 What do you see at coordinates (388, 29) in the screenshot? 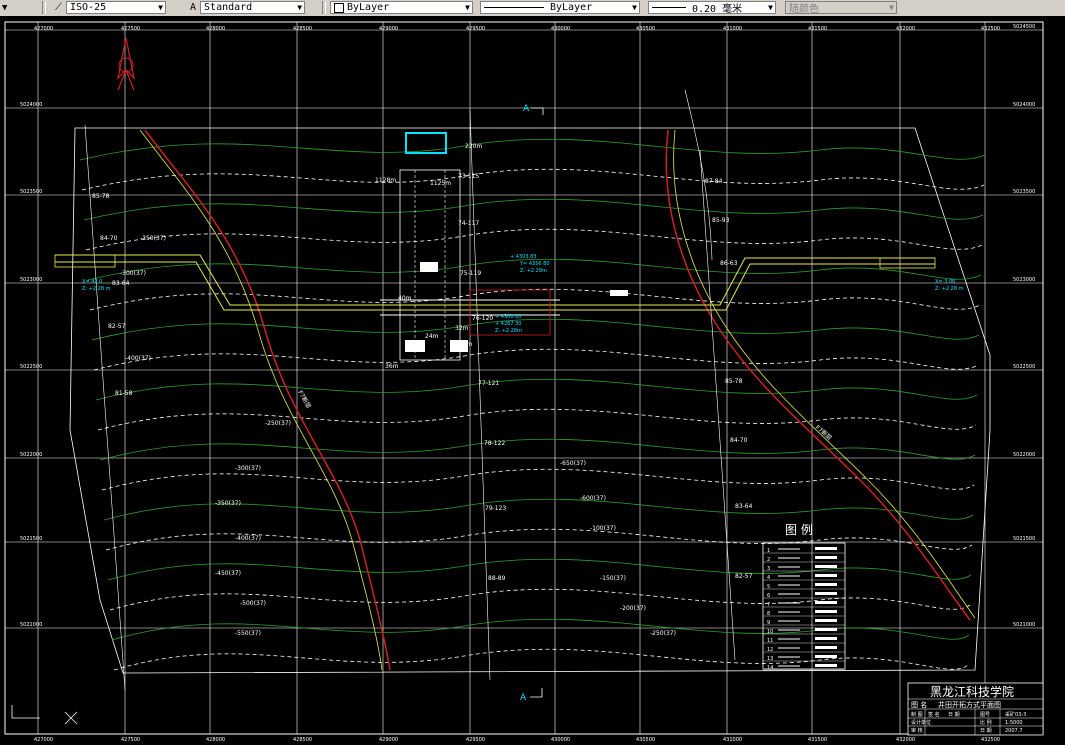
I see `grid-label-x: 429000` at bounding box center [388, 29].